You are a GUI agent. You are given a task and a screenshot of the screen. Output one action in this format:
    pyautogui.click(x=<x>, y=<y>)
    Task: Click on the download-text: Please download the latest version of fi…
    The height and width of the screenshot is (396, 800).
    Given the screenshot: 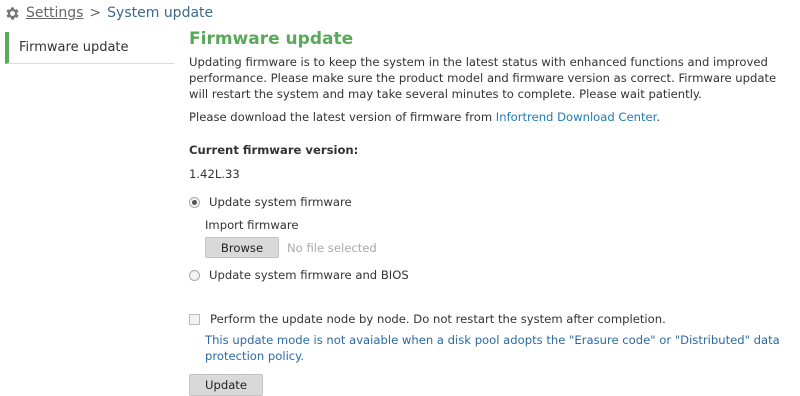 What is the action you would take?
    pyautogui.click(x=491, y=117)
    